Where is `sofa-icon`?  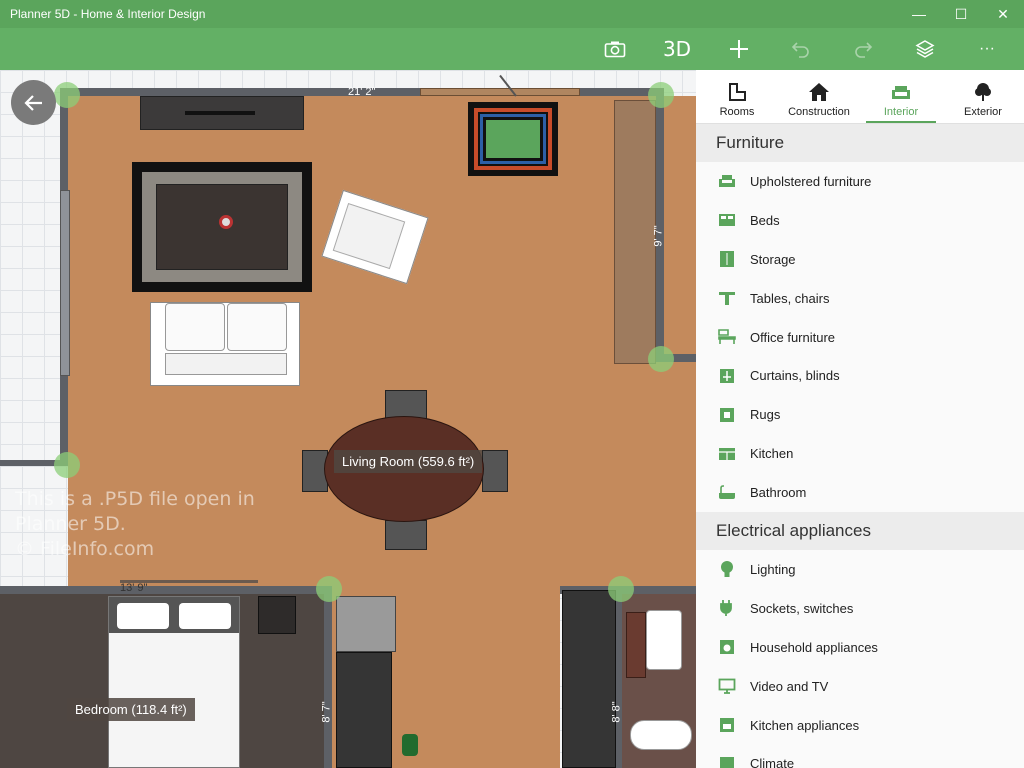
sofa-icon is located at coordinates (727, 181).